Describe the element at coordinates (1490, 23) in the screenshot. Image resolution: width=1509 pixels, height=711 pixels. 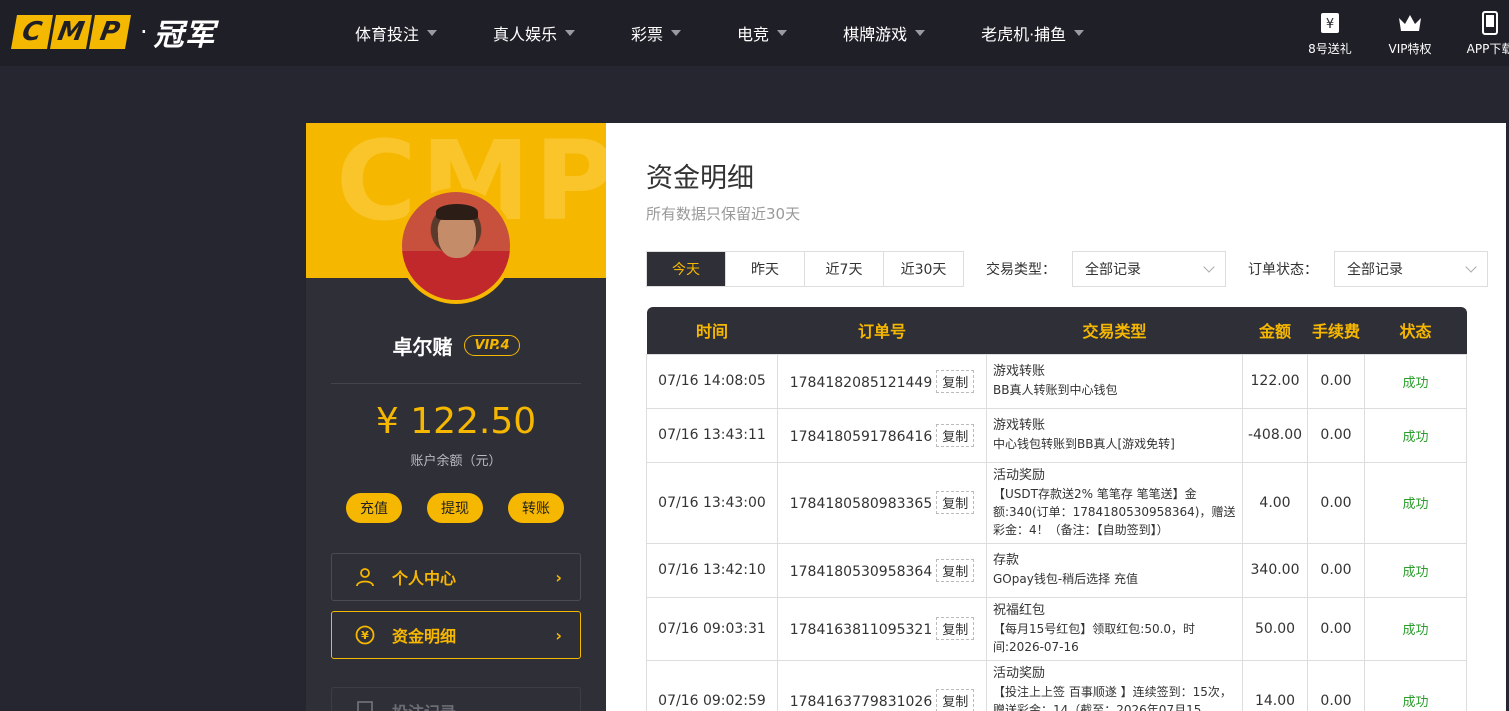
I see `phone-icon` at that location.